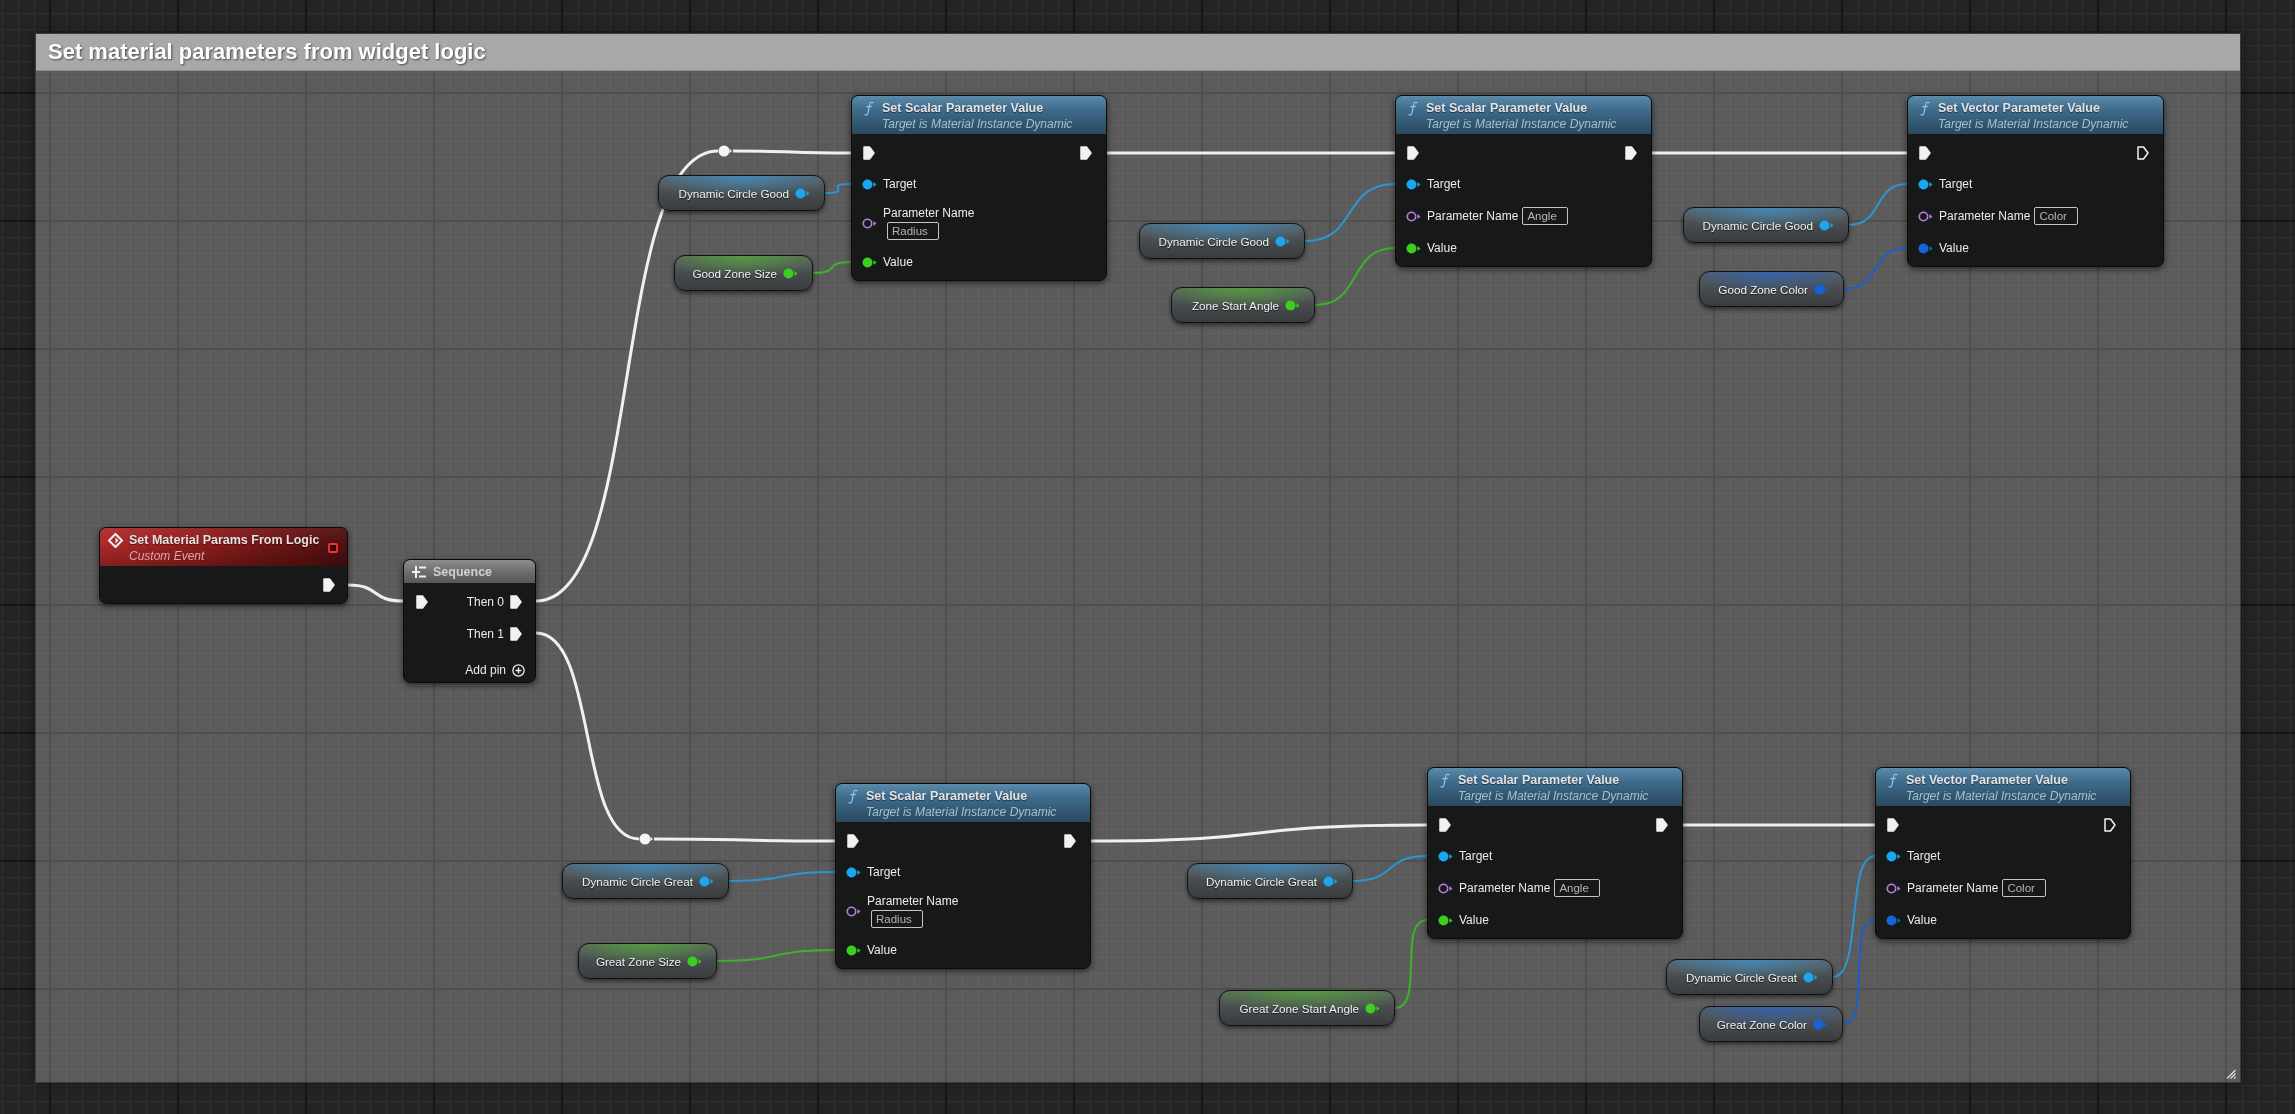 Image resolution: width=2295 pixels, height=1114 pixels. What do you see at coordinates (1771, 1024) in the screenshot?
I see `variable-node: Great Zone Color` at bounding box center [1771, 1024].